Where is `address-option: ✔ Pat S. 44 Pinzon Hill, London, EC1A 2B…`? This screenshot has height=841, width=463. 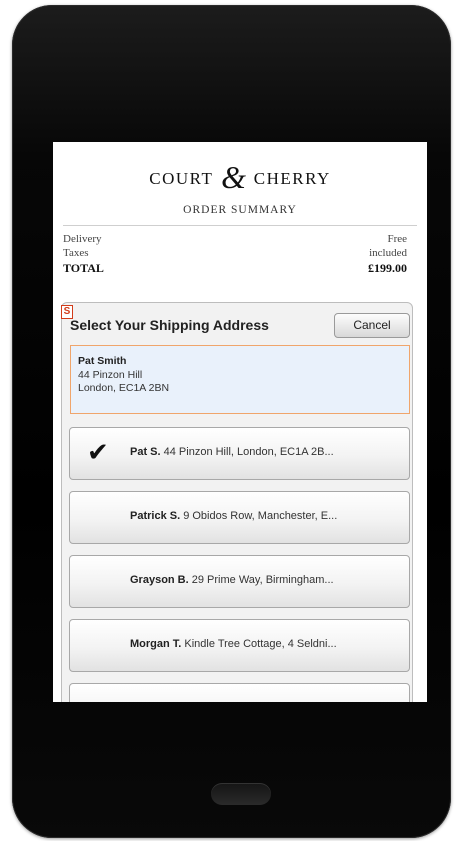 address-option: ✔ Pat S. 44 Pinzon Hill, London, EC1A 2B… is located at coordinates (239, 453).